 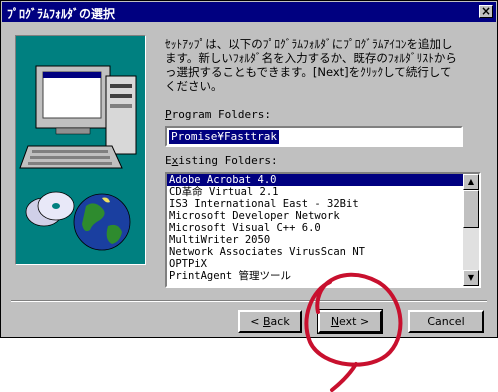 I want to click on existing-folders-label: Existing Folders:, so click(x=221, y=160).